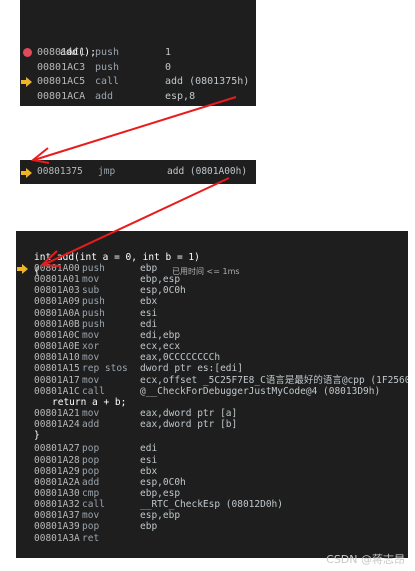 The width and height of the screenshot is (415, 571). I want to click on annotation-arrows, so click(133, 181).